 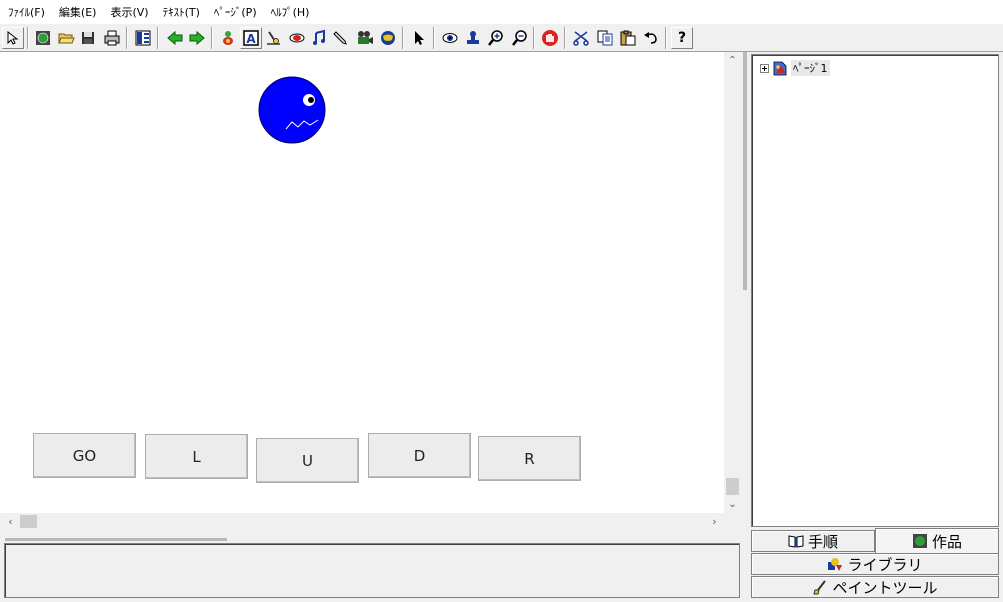 I want to click on character-icon, so click(x=228, y=38).